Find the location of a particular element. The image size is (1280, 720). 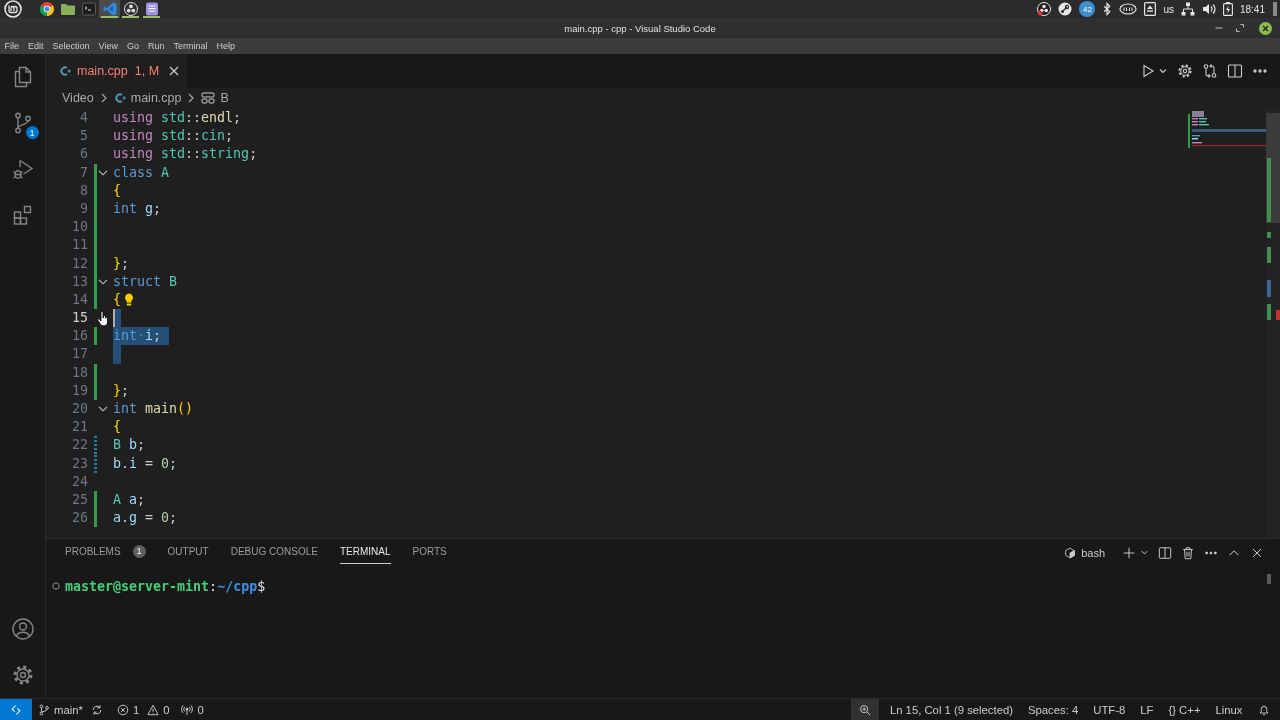

zoom-icon is located at coordinates (865, 709).